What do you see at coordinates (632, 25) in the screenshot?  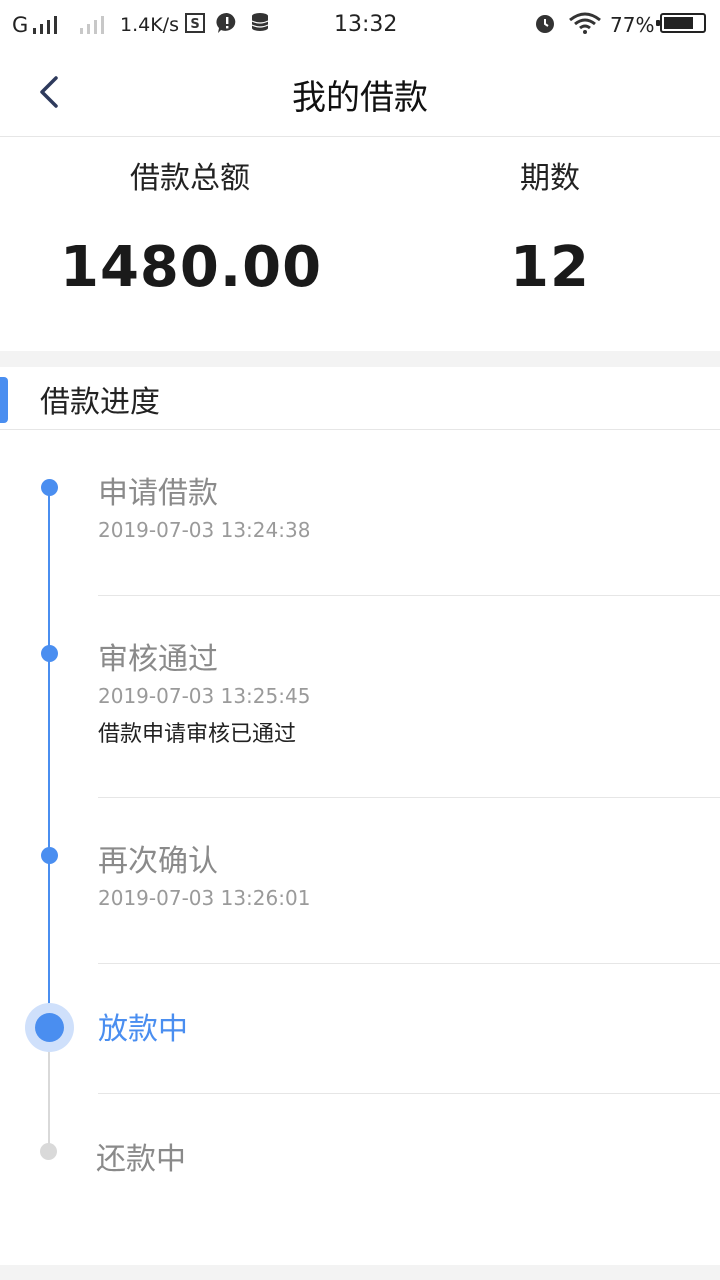 I see `battery-percent: 77%` at bounding box center [632, 25].